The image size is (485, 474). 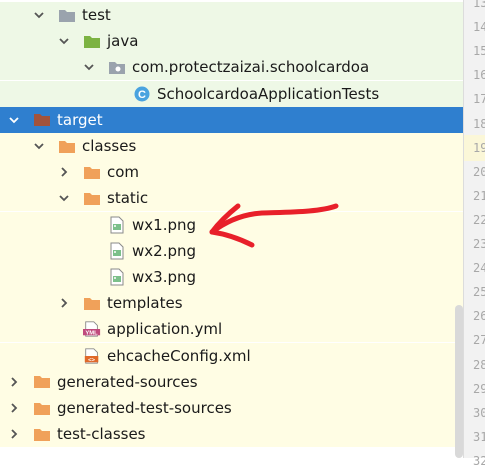 What do you see at coordinates (231, 146) in the screenshot?
I see `classes-folder: classes` at bounding box center [231, 146].